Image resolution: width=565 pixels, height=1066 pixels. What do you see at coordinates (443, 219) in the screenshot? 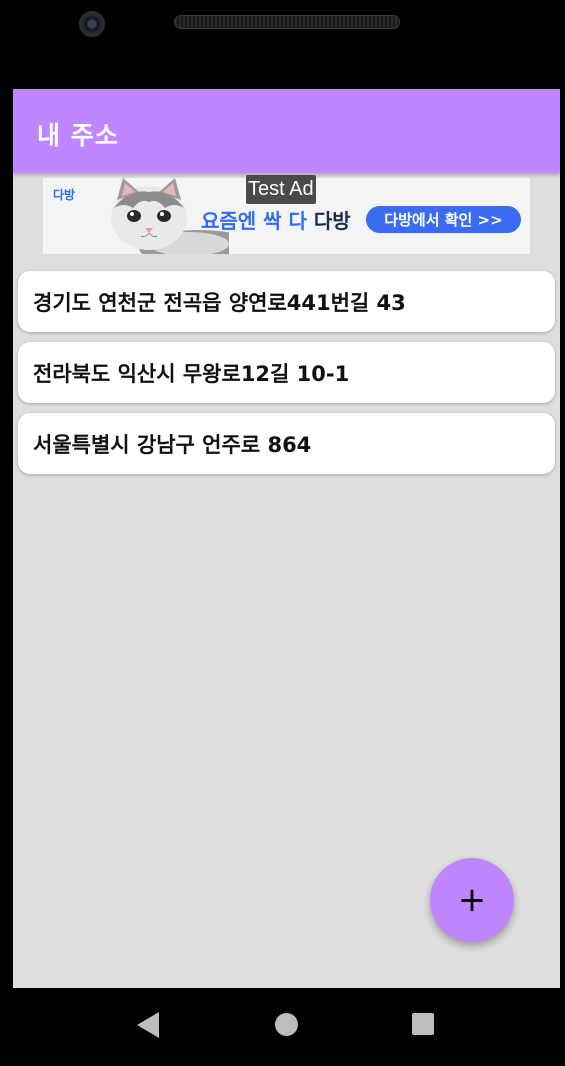
I see `ad-cta-button: 다방에서 확인 >>` at bounding box center [443, 219].